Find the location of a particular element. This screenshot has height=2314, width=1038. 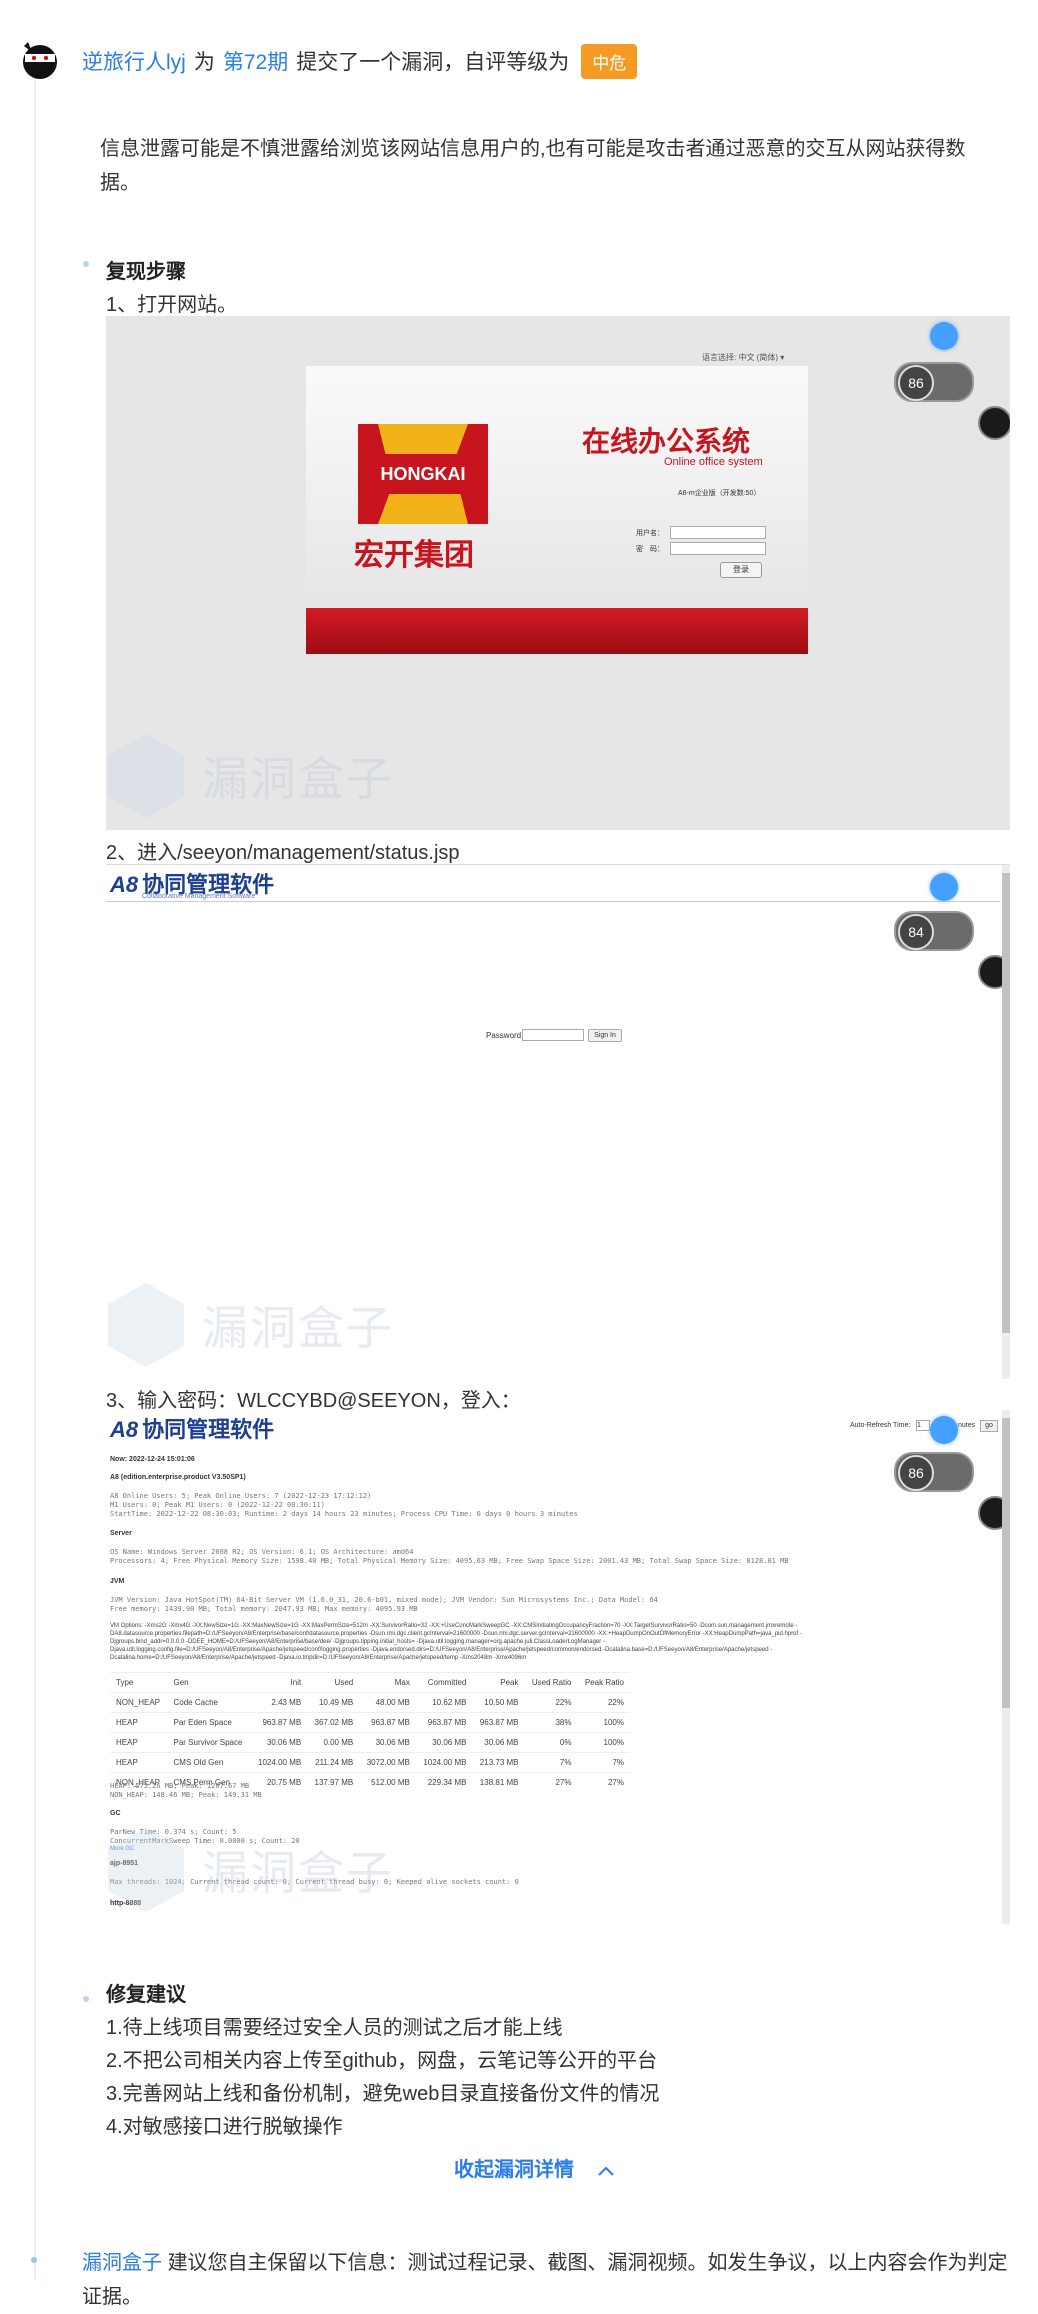

username-input is located at coordinates (718, 532).